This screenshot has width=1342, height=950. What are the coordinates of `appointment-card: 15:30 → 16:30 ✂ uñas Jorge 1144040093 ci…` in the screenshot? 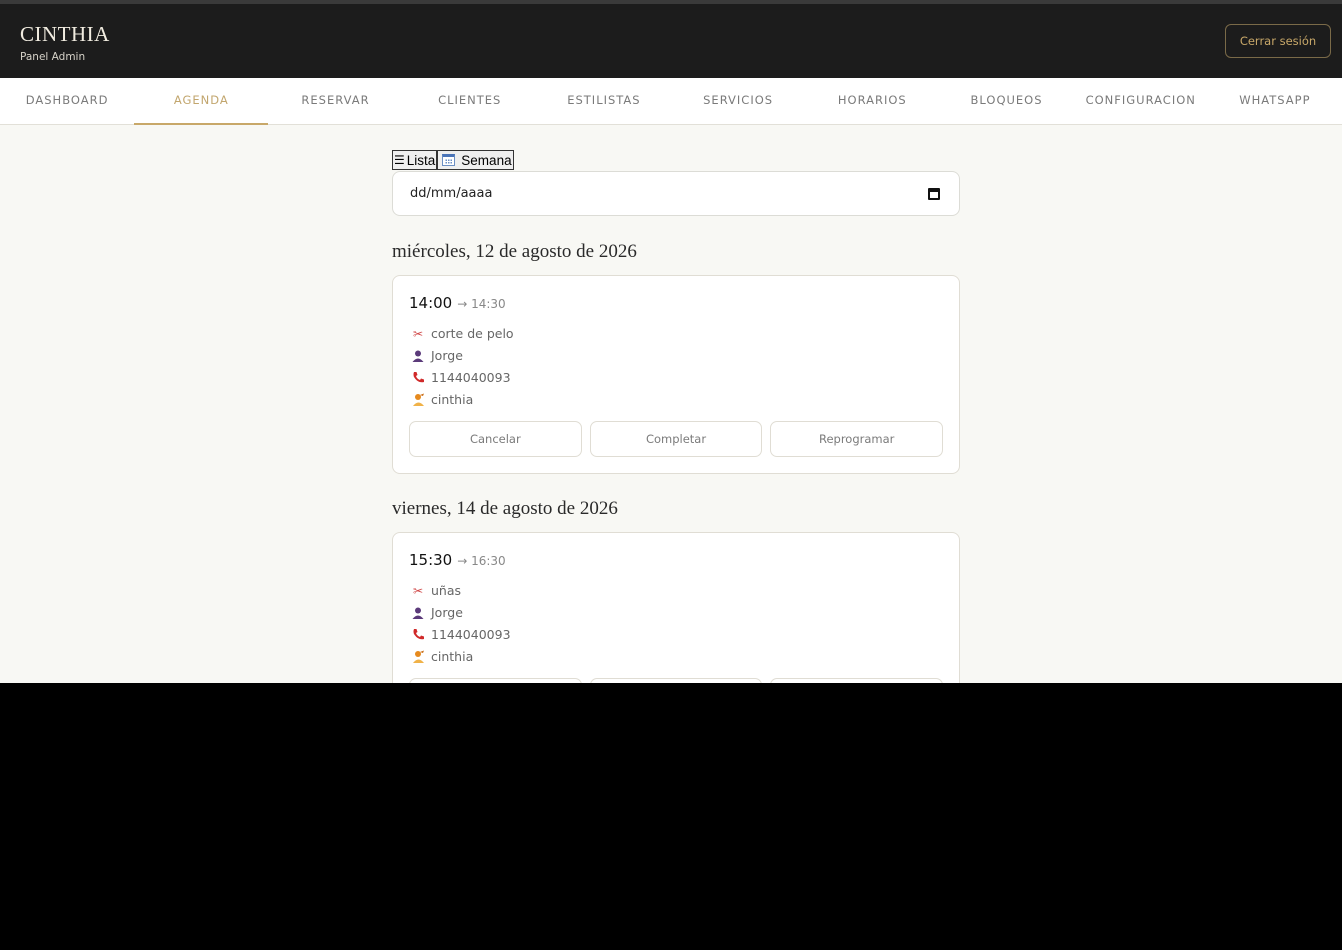 It's located at (676, 607).